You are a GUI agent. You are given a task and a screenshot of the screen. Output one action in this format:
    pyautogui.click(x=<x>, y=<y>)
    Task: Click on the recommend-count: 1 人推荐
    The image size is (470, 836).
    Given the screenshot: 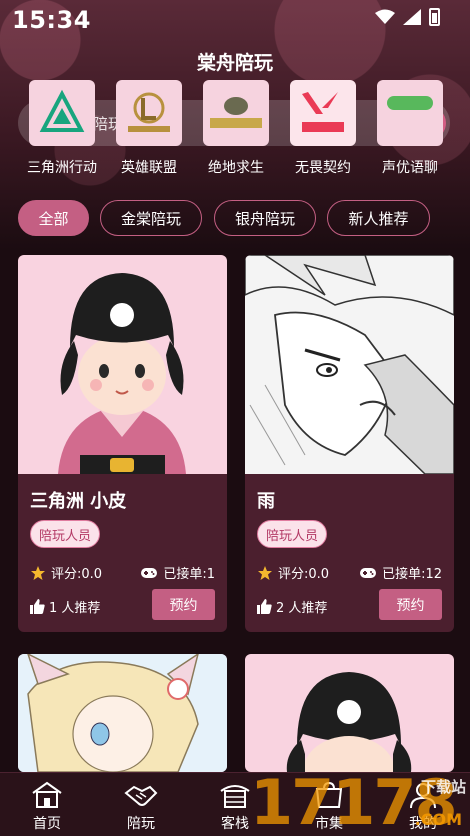 What is the action you would take?
    pyautogui.click(x=75, y=608)
    